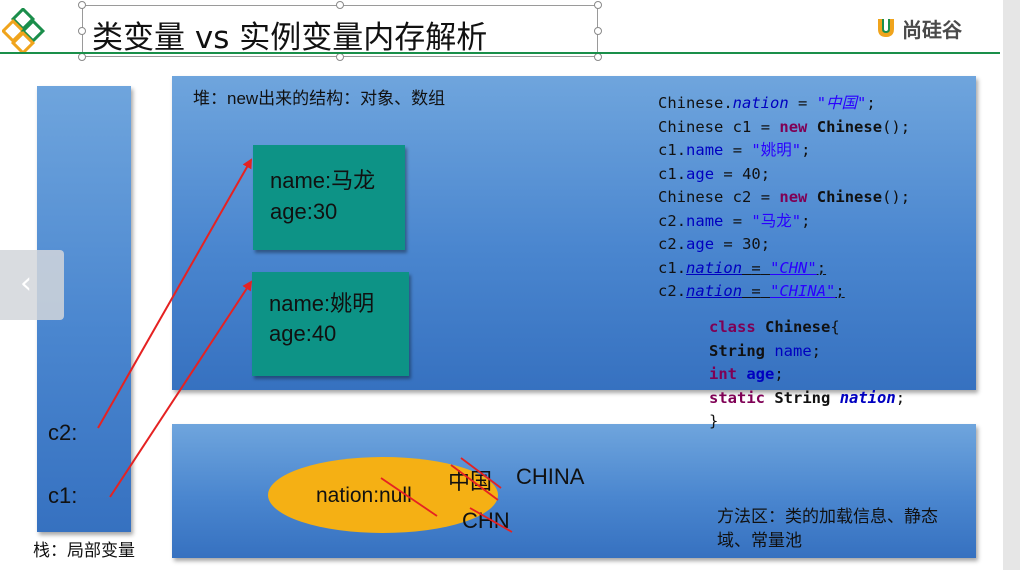  Describe the element at coordinates (26, 283) in the screenshot. I see `chevron-left-icon: ‹` at that location.